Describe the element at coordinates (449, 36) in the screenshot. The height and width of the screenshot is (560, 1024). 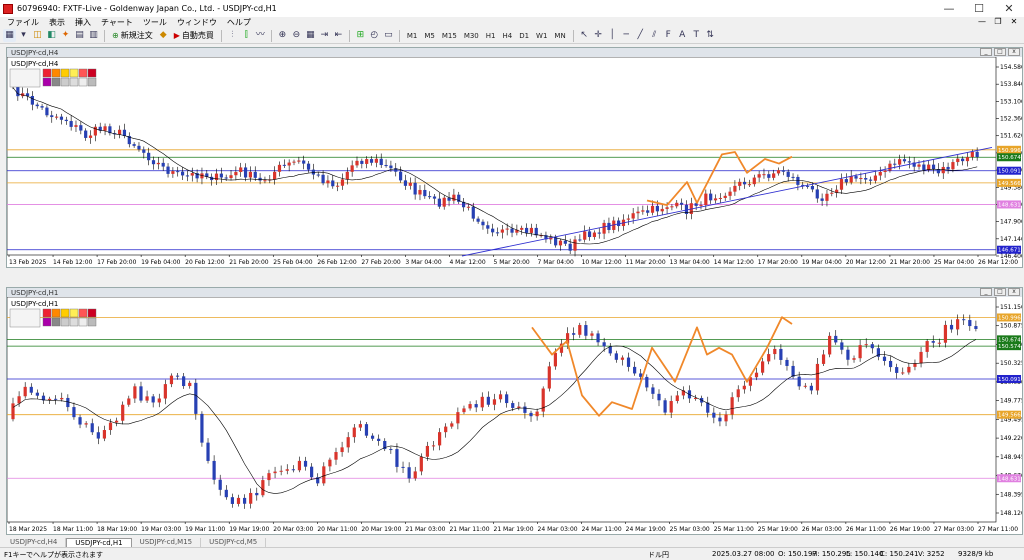
I see `timeframe-m15: M15` at that location.